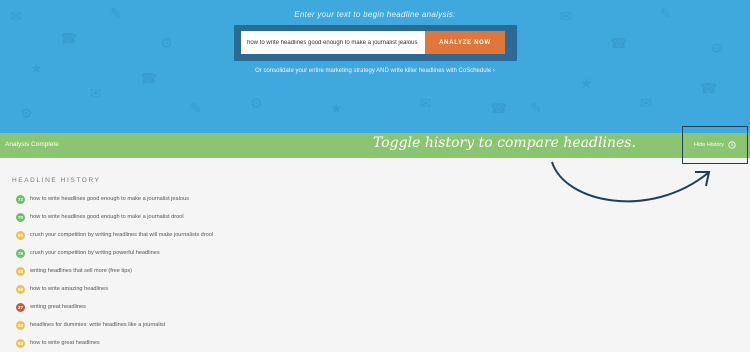  I want to click on history-headline-text: how to write great headlines, so click(65, 343).